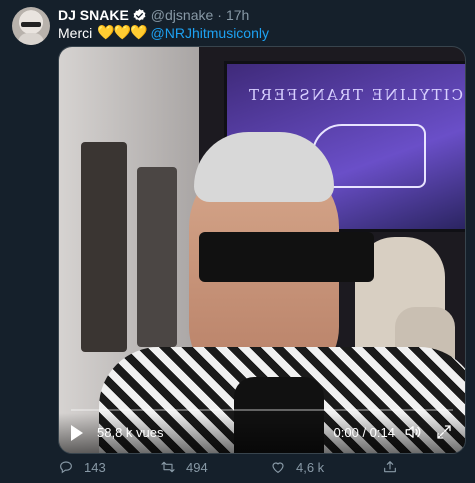 The image size is (475, 483). What do you see at coordinates (82, 467) in the screenshot?
I see `reply-action: 143` at bounding box center [82, 467].